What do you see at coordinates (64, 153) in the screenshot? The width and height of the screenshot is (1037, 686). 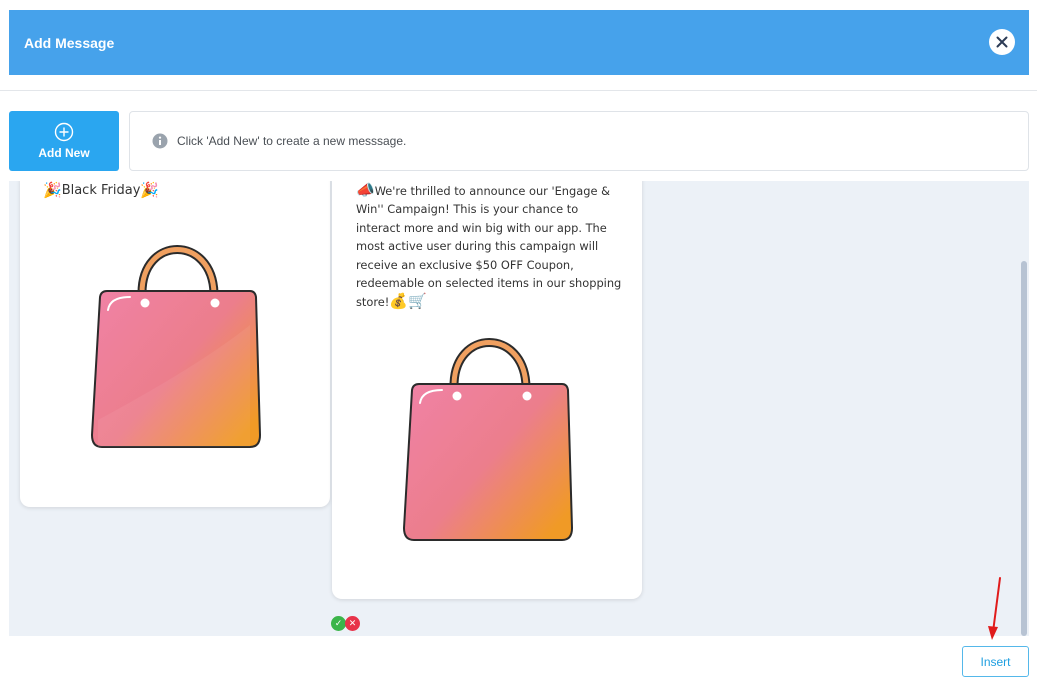 I see `add-new-label: Add New` at bounding box center [64, 153].